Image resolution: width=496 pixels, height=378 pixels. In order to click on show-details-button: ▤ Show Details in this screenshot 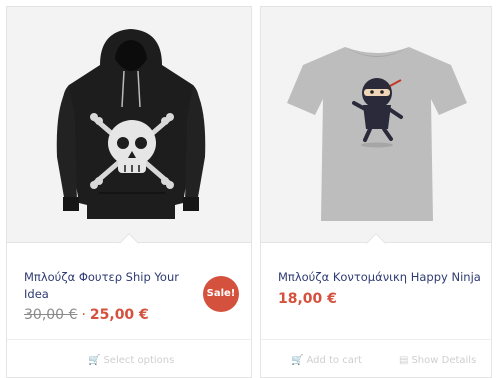, I will do `click(437, 360)`.